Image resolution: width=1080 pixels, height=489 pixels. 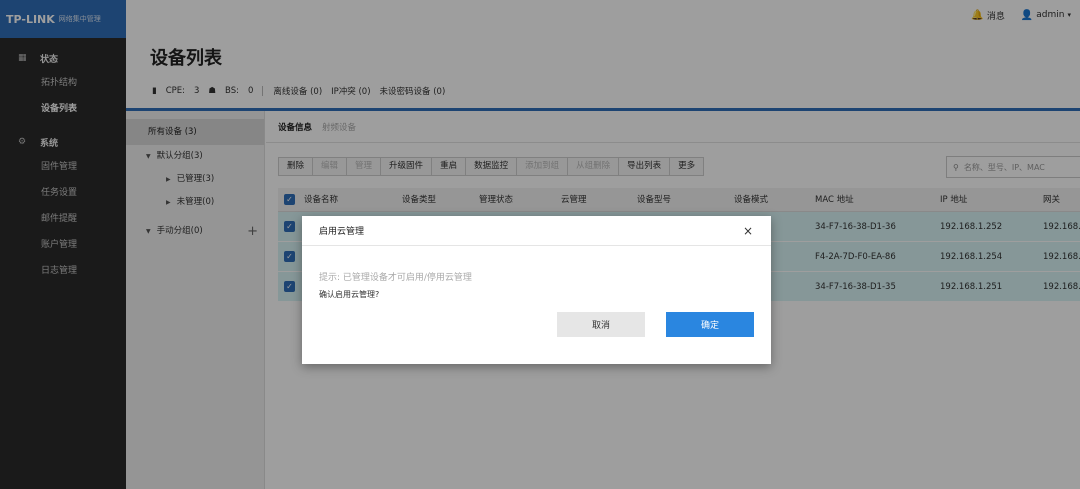 I want to click on confirm-button: 确定, so click(x=710, y=324).